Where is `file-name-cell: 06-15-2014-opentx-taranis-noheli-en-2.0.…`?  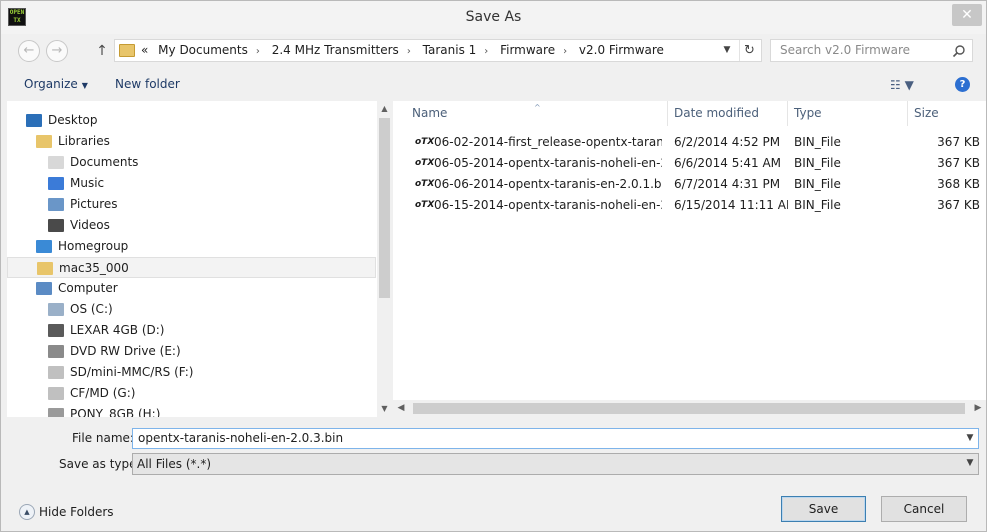 file-name-cell: 06-15-2014-opentx-taranis-noheli-en-2.0.… is located at coordinates (548, 205).